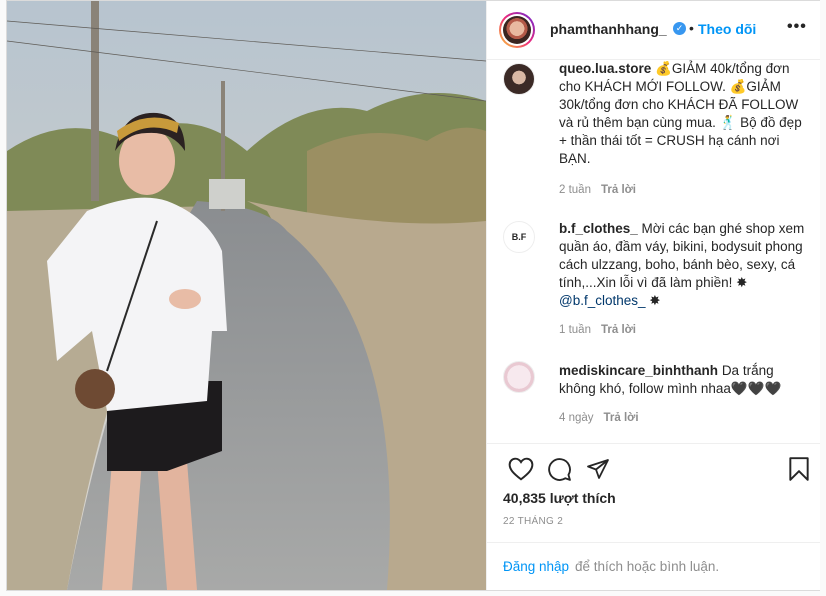 Image resolution: width=826 pixels, height=596 pixels. Describe the element at coordinates (598, 228) in the screenshot. I see `commenter-username: b.f_clothes_` at that location.